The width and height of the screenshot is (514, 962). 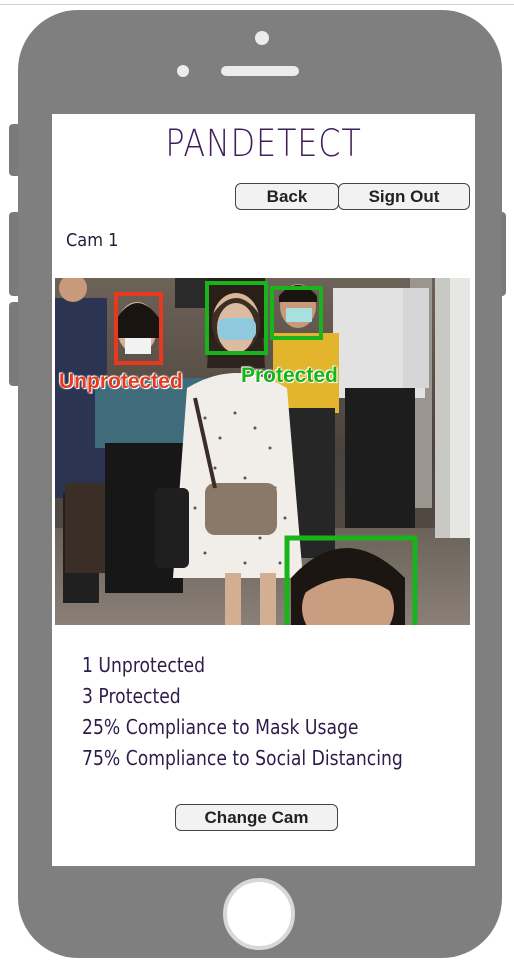 I want to click on stat-unprotected-count: 1 Unprotected, so click(x=144, y=665).